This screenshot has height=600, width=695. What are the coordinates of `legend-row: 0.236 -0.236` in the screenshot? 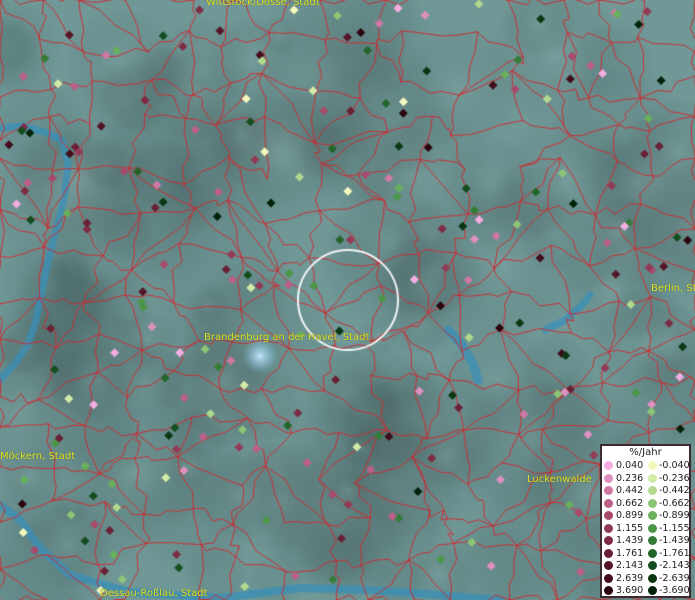 It's located at (646, 478).